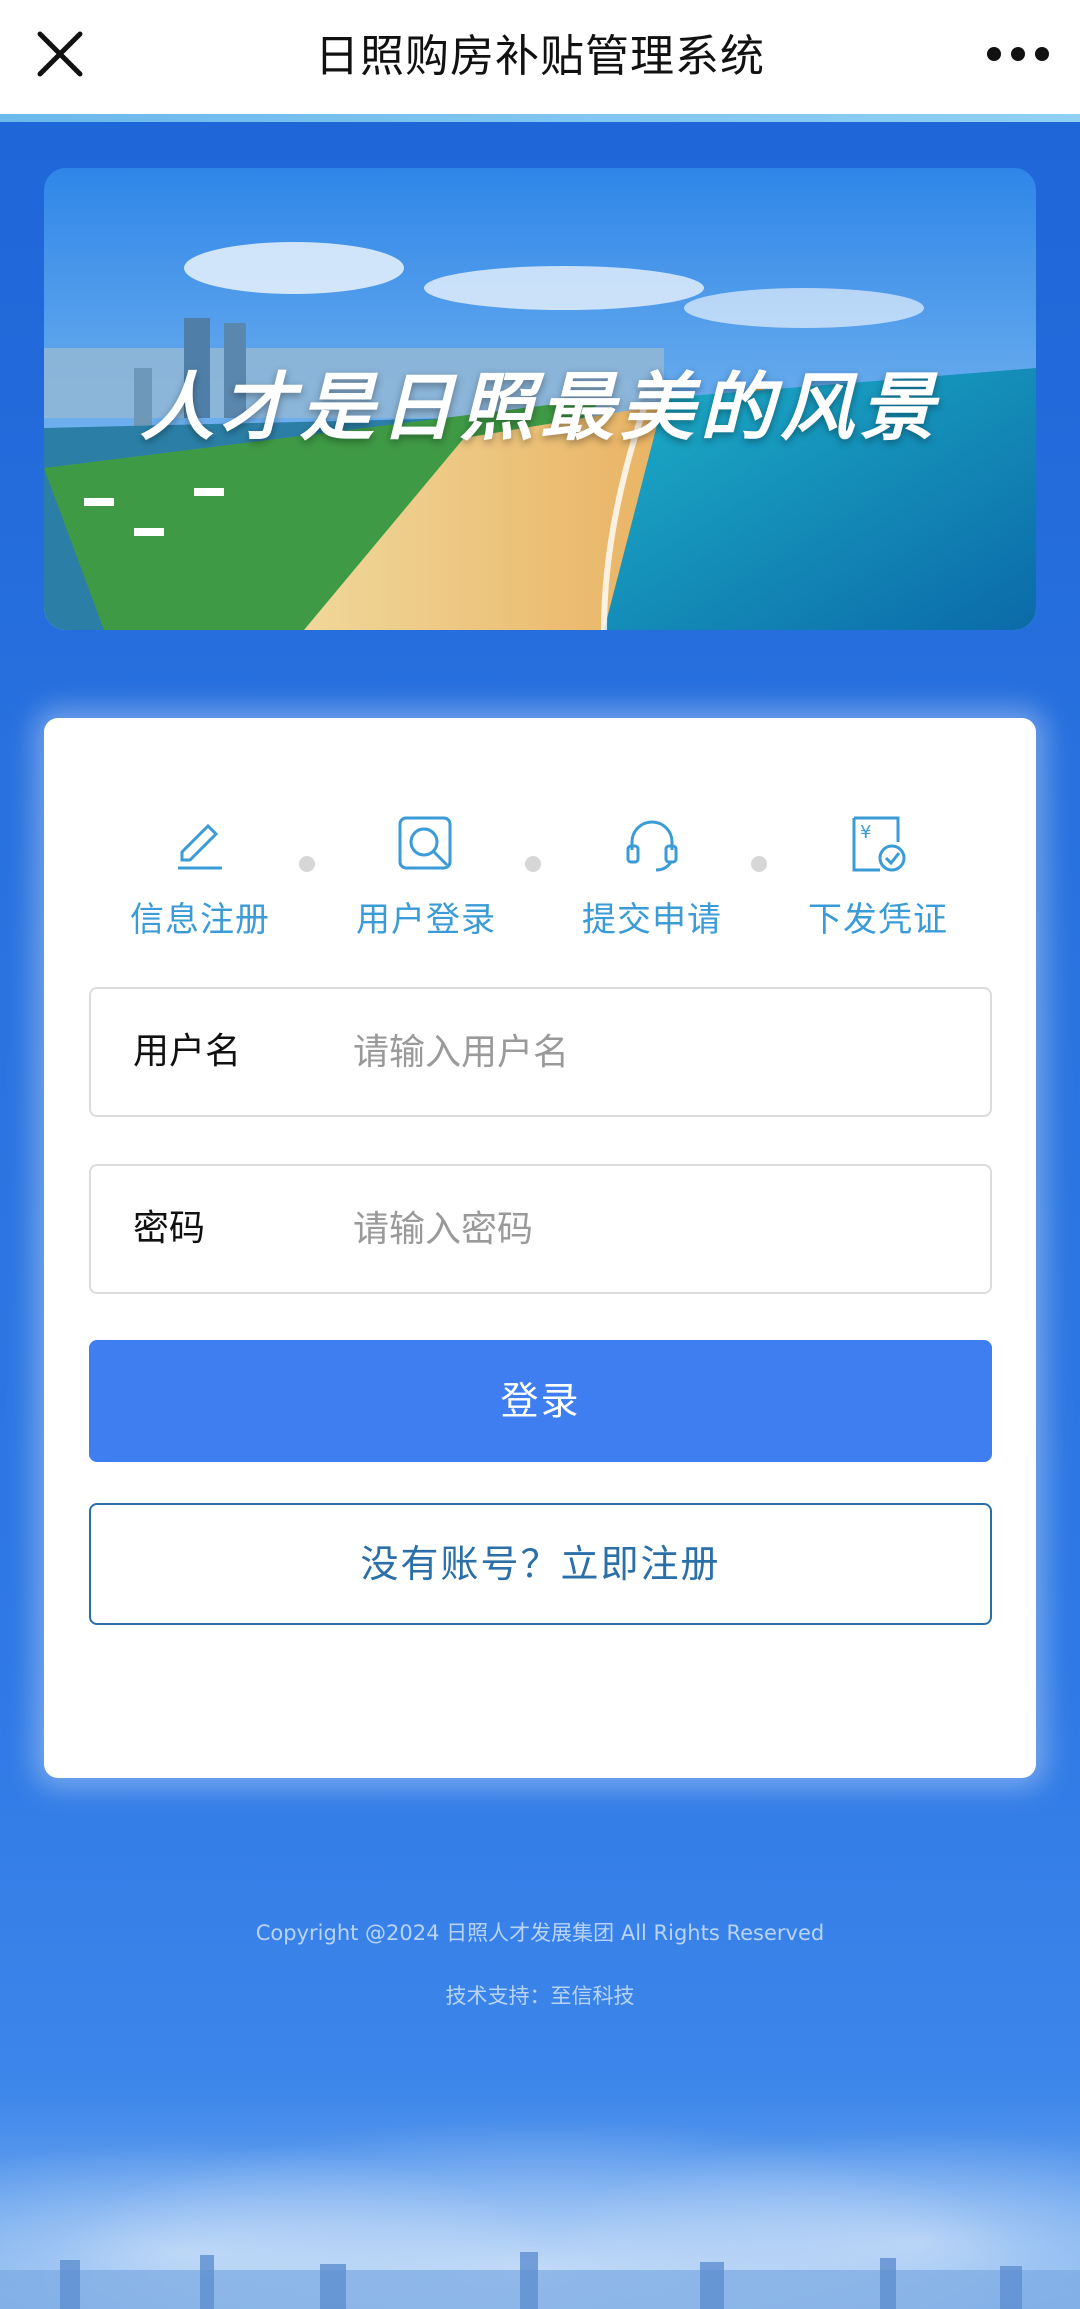 The image size is (1080, 2309). I want to click on headset-icon, so click(652, 846).